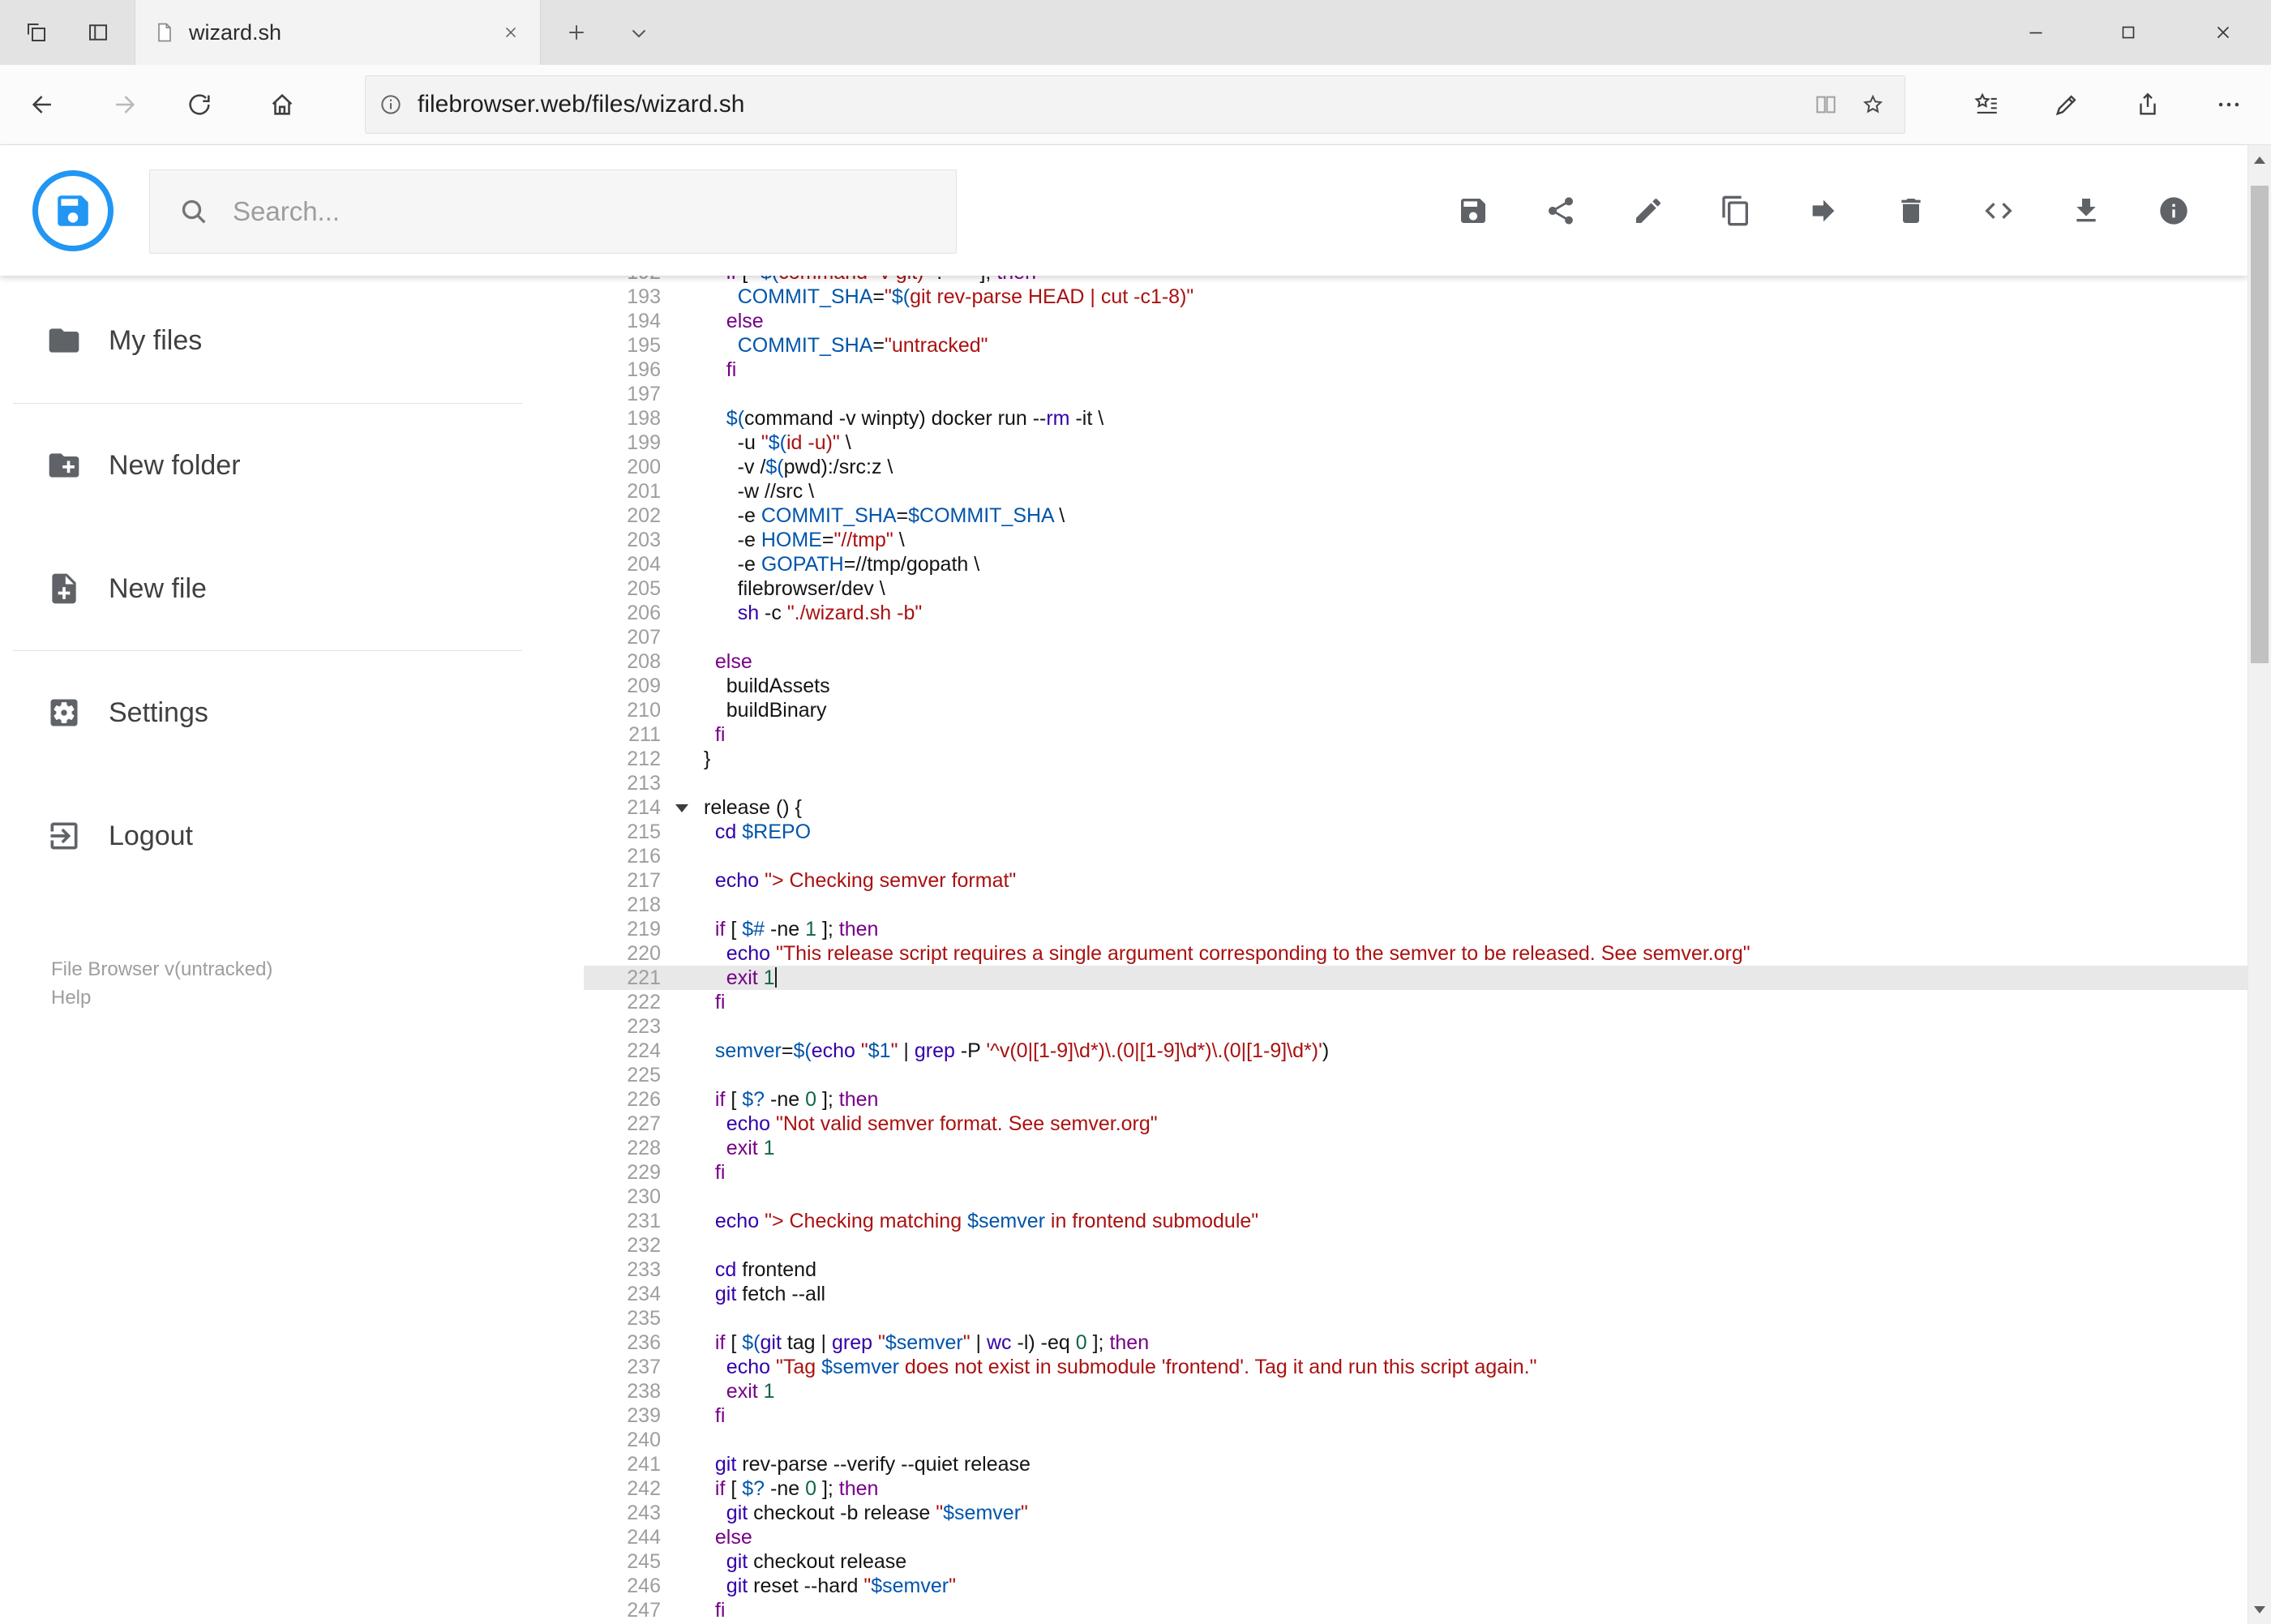 The image size is (2271, 1624). I want to click on code-line-226: 226 if [ $? -ne 0 ]; then, so click(1416, 1099).